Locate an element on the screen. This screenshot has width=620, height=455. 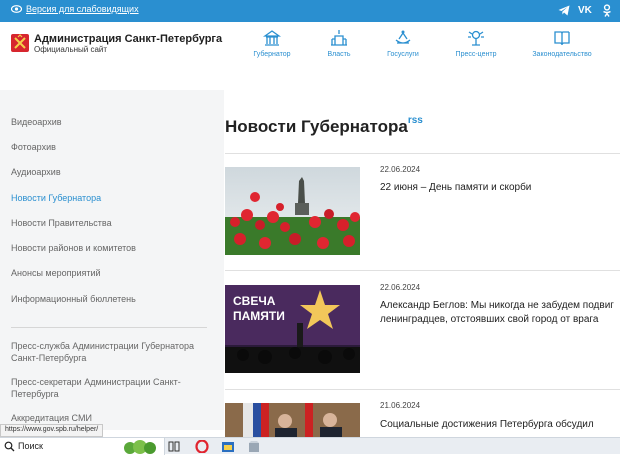
rss-link: rss is located at coordinates (415, 120).